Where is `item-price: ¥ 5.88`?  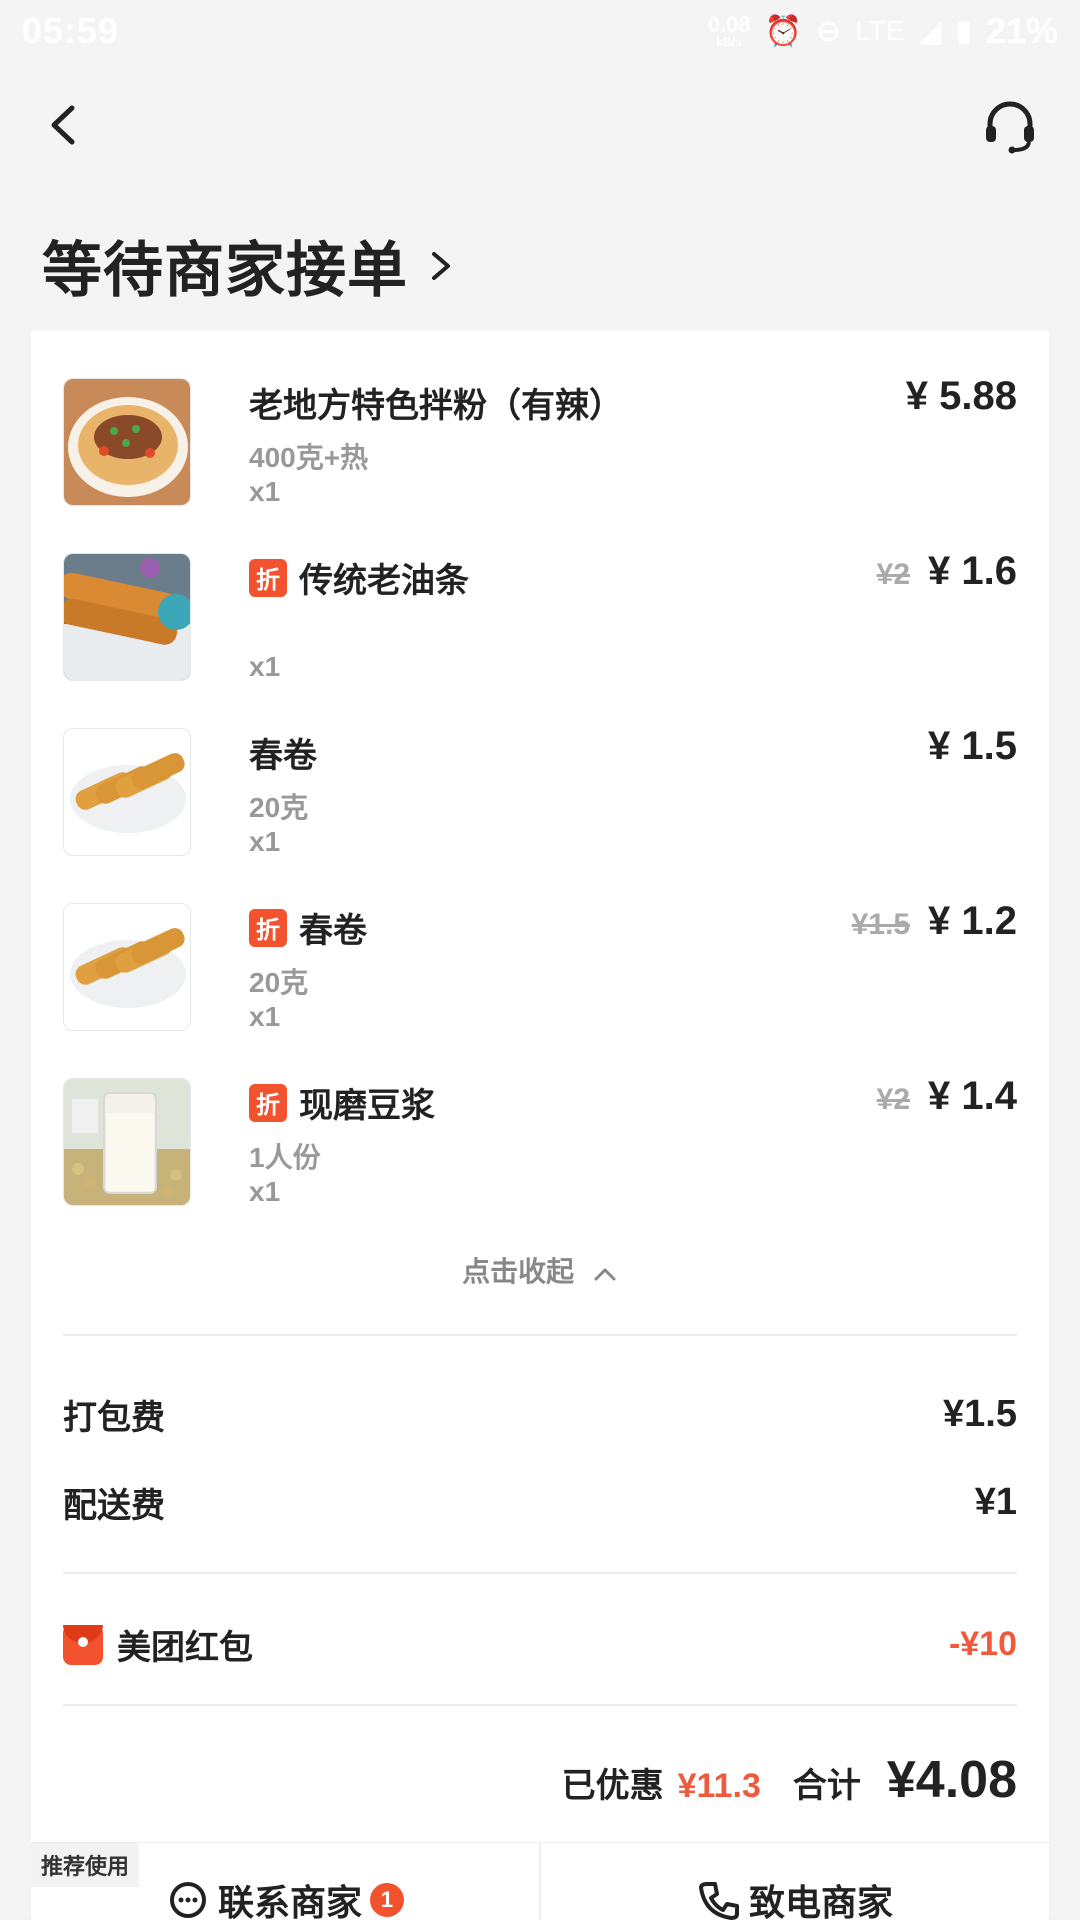
item-price: ¥ 5.88 is located at coordinates (961, 396).